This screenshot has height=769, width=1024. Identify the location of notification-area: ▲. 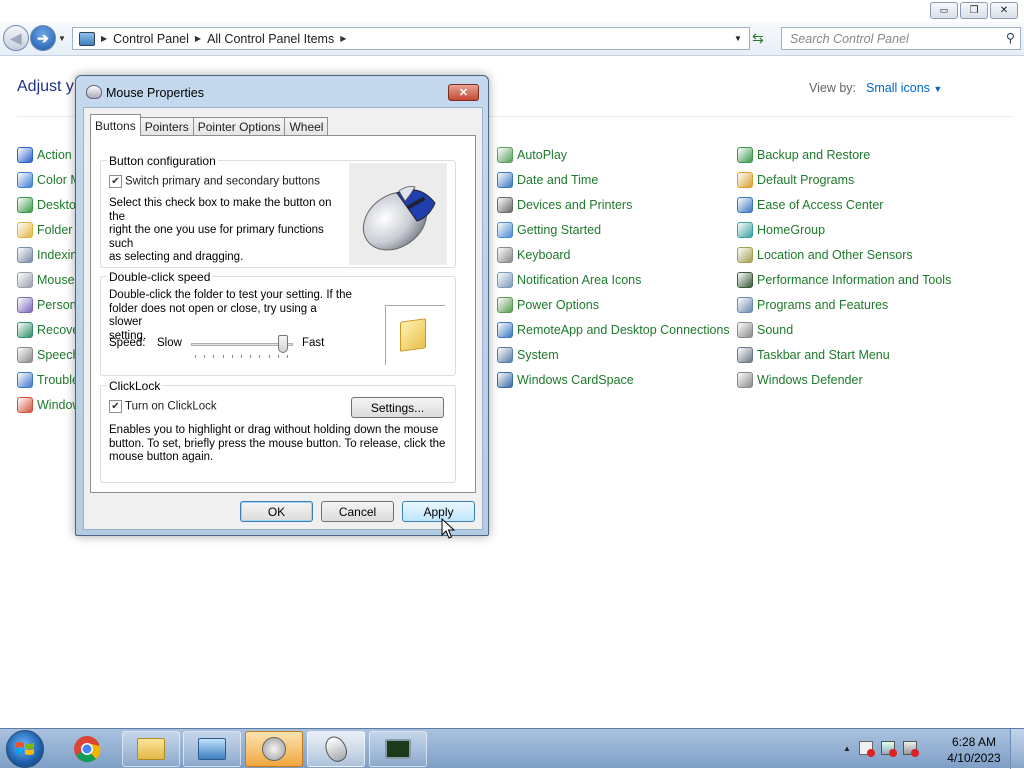
(881, 749).